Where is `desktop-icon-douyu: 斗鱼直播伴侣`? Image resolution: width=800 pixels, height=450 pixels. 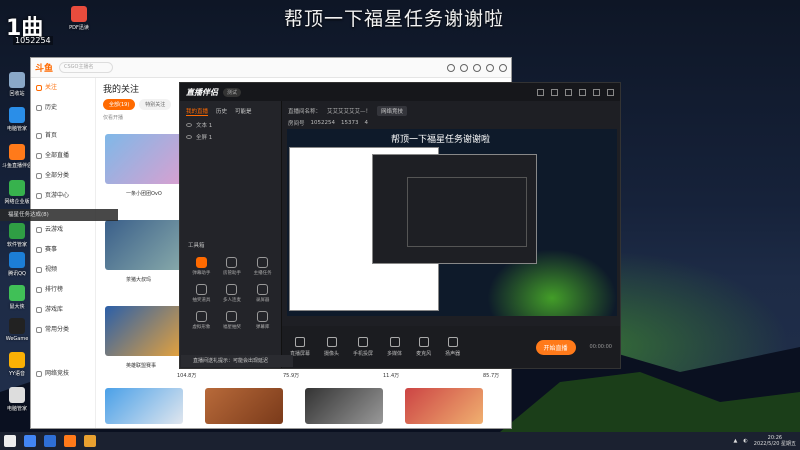
desktop-icon-douyu: 斗鱼直播伴侣 is located at coordinates (17, 156).